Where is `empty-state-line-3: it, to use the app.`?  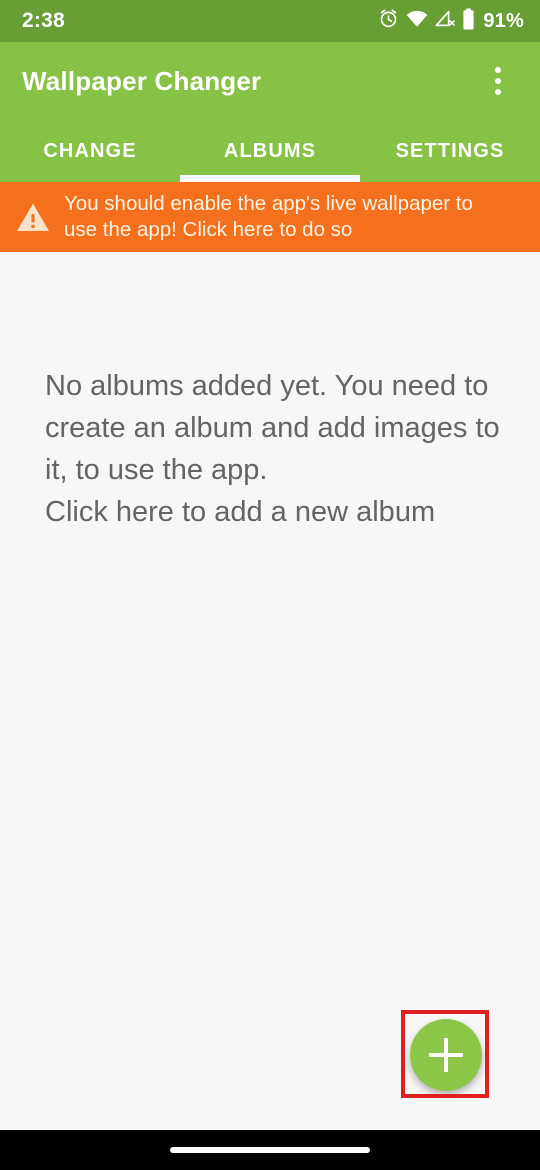
empty-state-line-3: it, to use the app. is located at coordinates (156, 470).